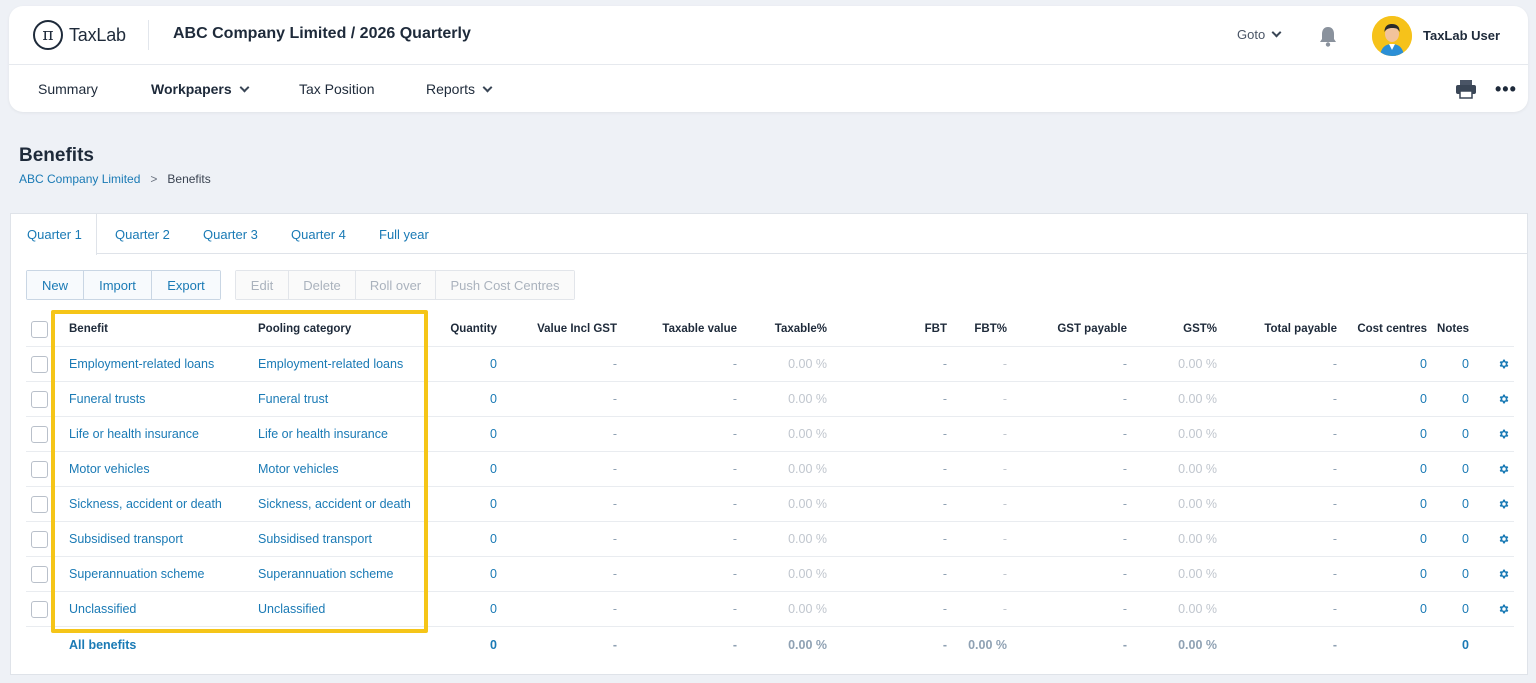 The image size is (1536, 683). Describe the element at coordinates (186, 285) in the screenshot. I see `export-button: Export` at that location.